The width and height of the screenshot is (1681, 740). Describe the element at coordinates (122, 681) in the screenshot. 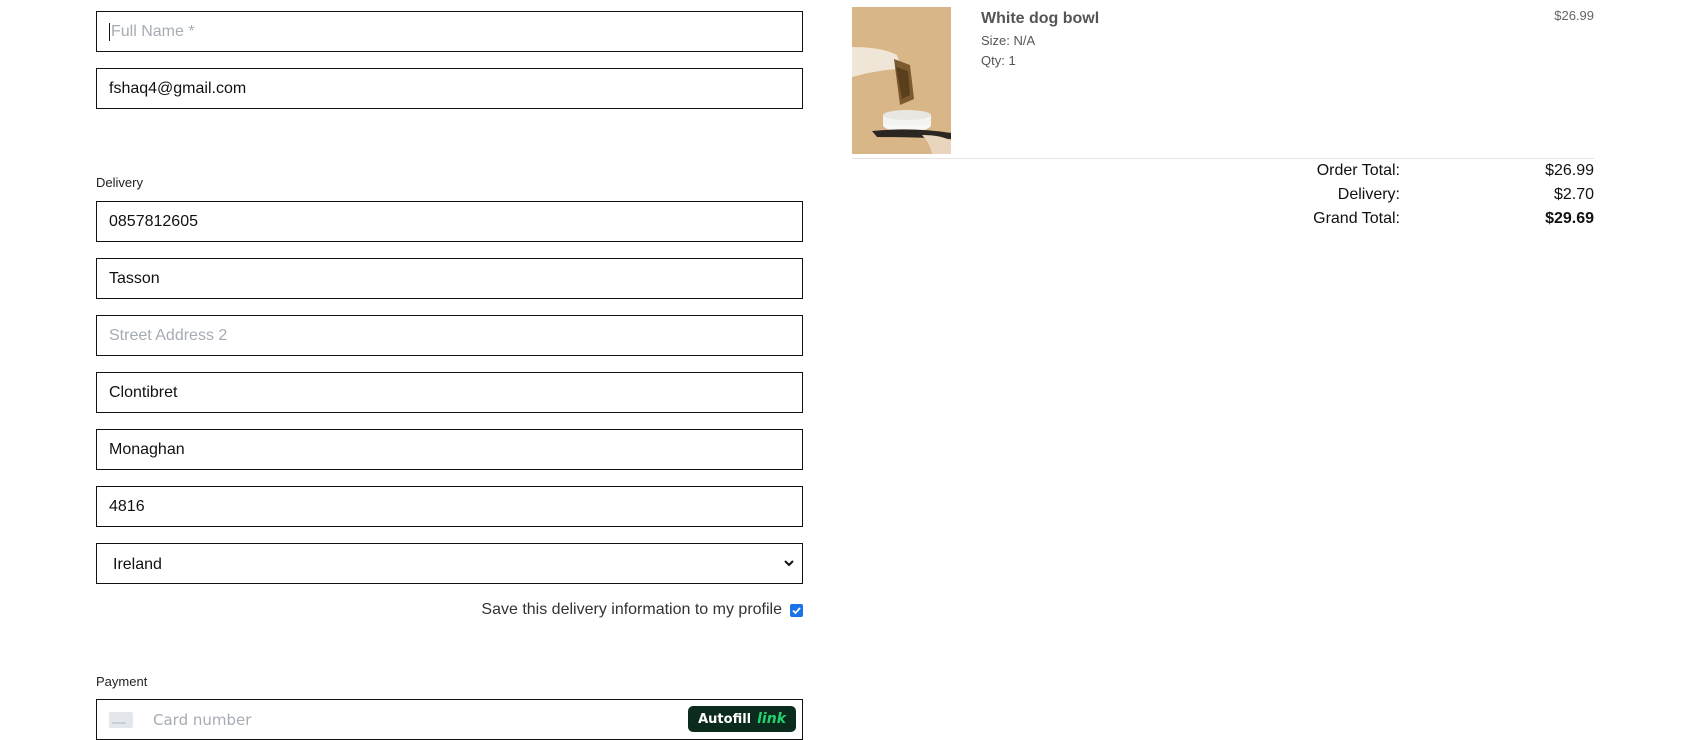

I see `payment-section-label: Payment` at that location.